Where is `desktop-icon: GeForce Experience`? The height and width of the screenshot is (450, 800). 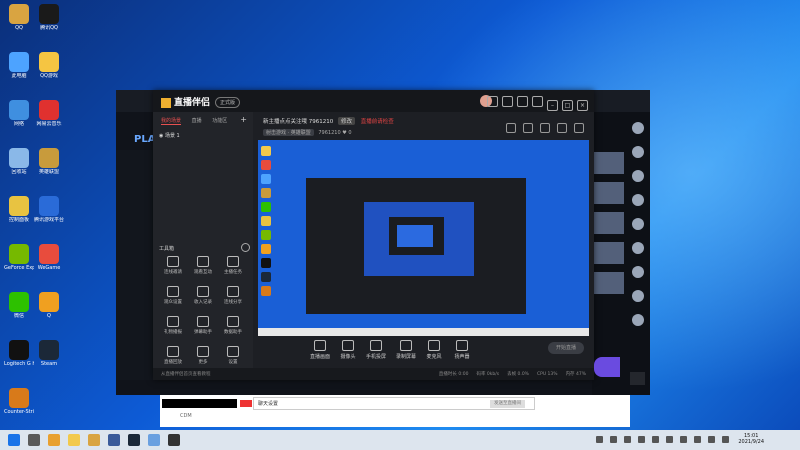
desktop-icon: GeForce Experience is located at coordinates (19, 257).